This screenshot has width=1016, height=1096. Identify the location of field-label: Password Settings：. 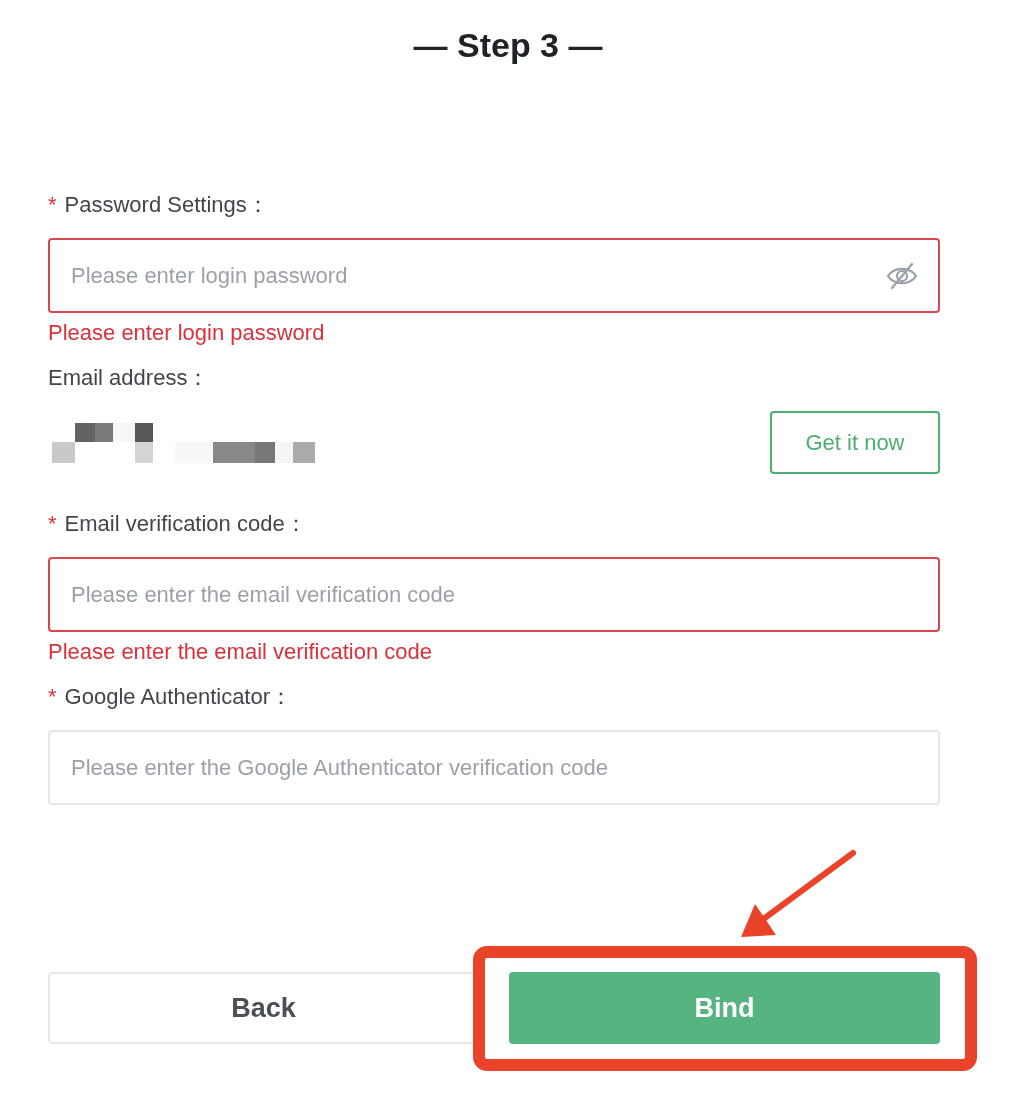
(166, 205).